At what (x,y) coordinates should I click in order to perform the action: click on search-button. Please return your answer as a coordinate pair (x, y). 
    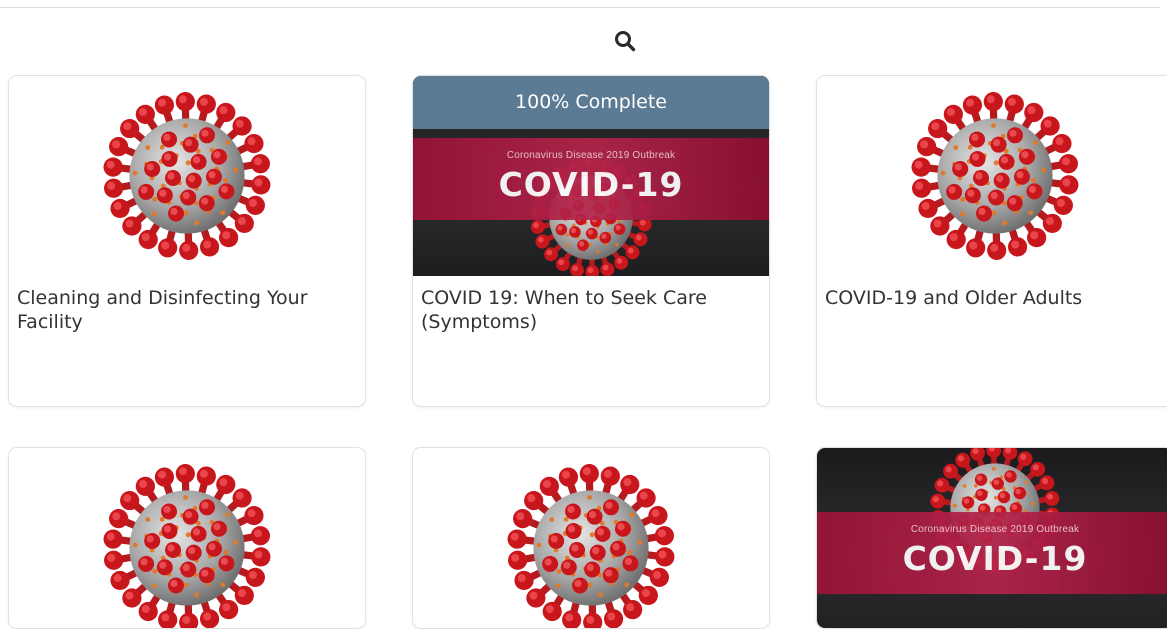
    Looking at the image, I should click on (625, 41).